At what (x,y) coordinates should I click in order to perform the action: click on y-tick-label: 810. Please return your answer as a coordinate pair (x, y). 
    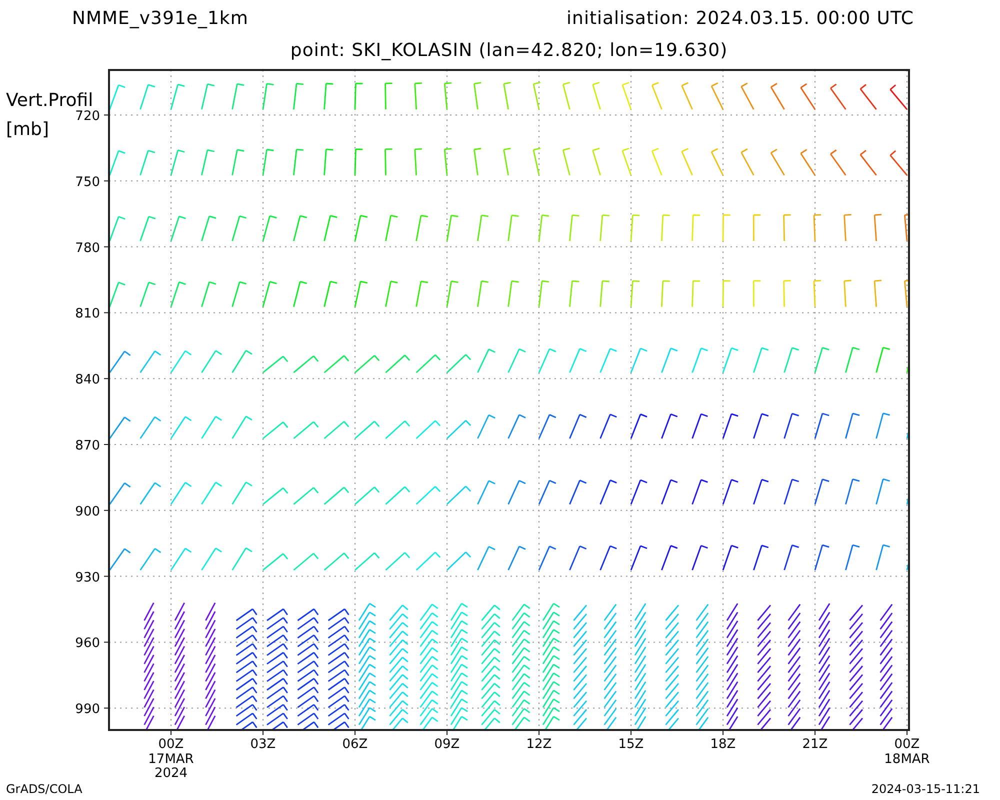
    Looking at the image, I should click on (87, 314).